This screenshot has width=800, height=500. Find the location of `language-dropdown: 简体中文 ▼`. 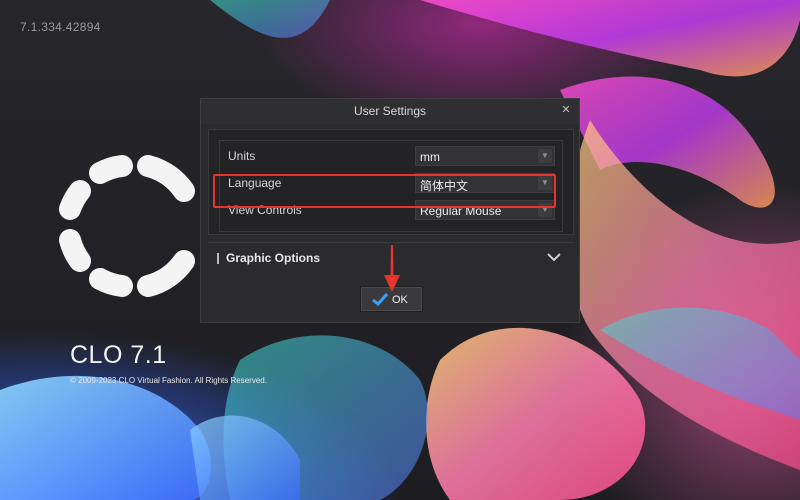

language-dropdown: 简体中文 ▼ is located at coordinates (485, 183).